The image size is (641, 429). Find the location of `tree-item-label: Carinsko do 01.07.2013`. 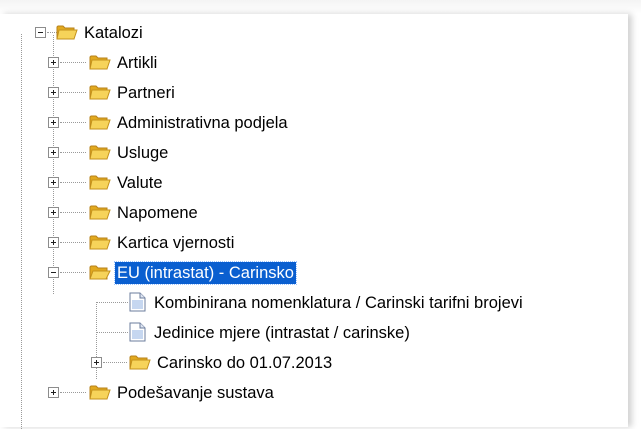

tree-item-label: Carinsko do 01.07.2013 is located at coordinates (245, 363).